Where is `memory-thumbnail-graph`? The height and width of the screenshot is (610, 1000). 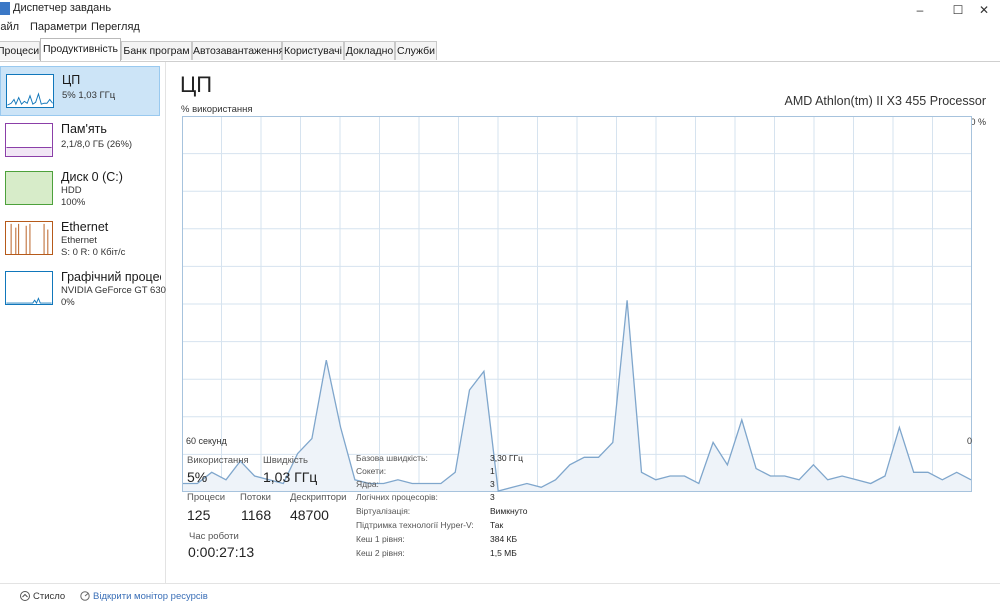 memory-thumbnail-graph is located at coordinates (29, 140).